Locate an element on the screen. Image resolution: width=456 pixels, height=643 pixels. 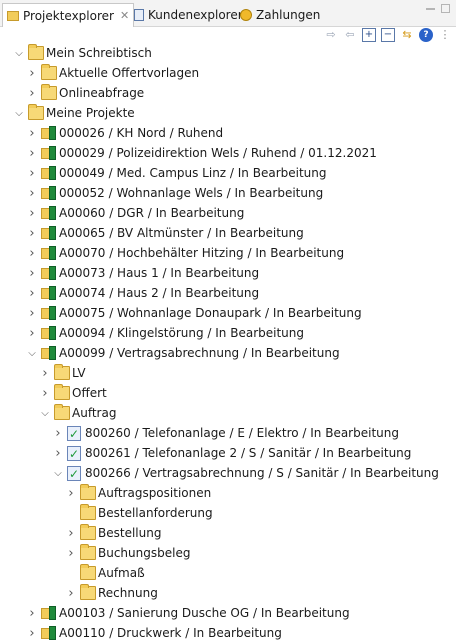
tab-zahlungen: Zahlungen is located at coordinates (280, 14).